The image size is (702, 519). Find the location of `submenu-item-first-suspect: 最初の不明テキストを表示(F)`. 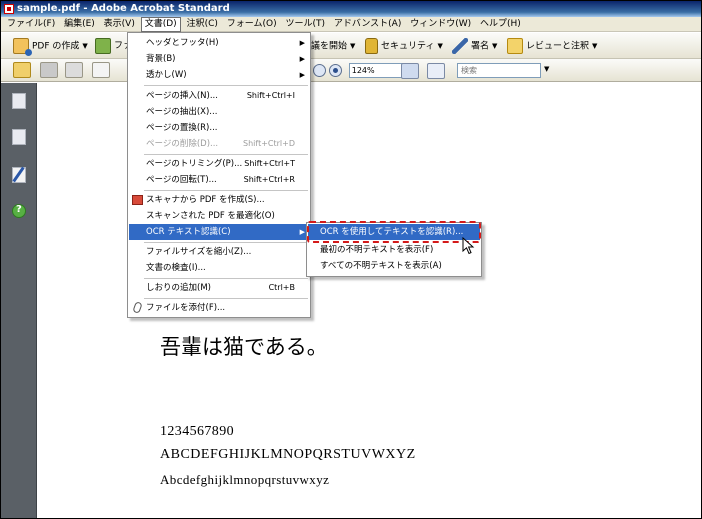

submenu-item-first-suspect: 最初の不明テキストを表示(F) is located at coordinates (394, 250).